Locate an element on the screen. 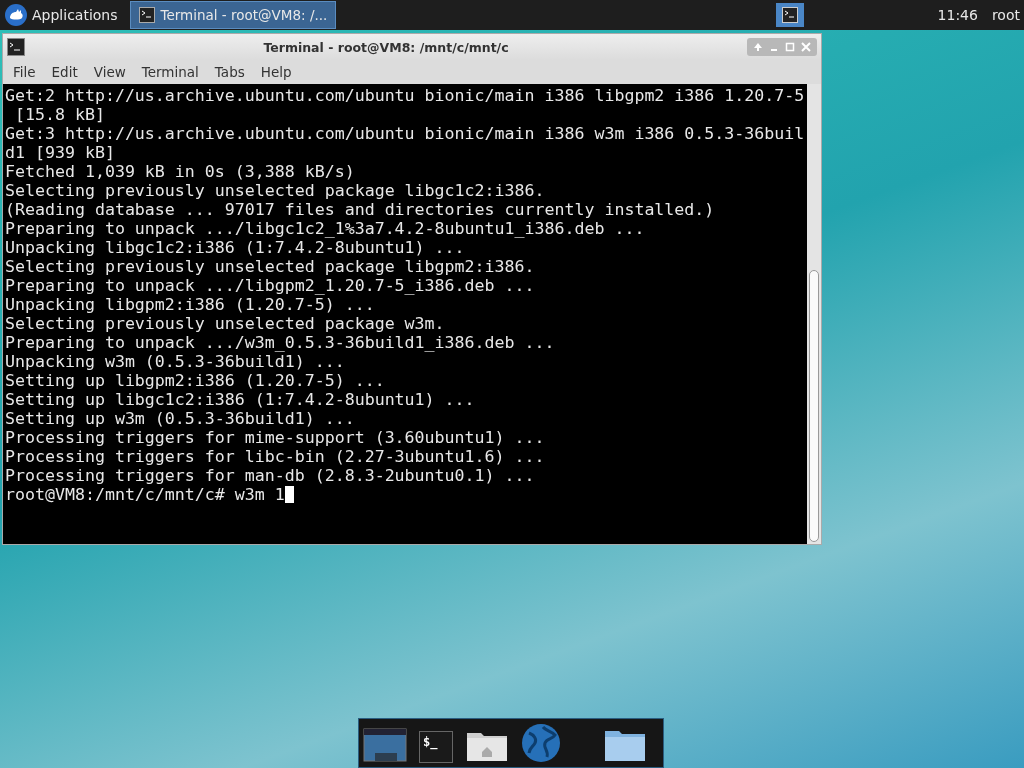 The width and height of the screenshot is (1024, 768). keep-above-icon is located at coordinates (758, 47).